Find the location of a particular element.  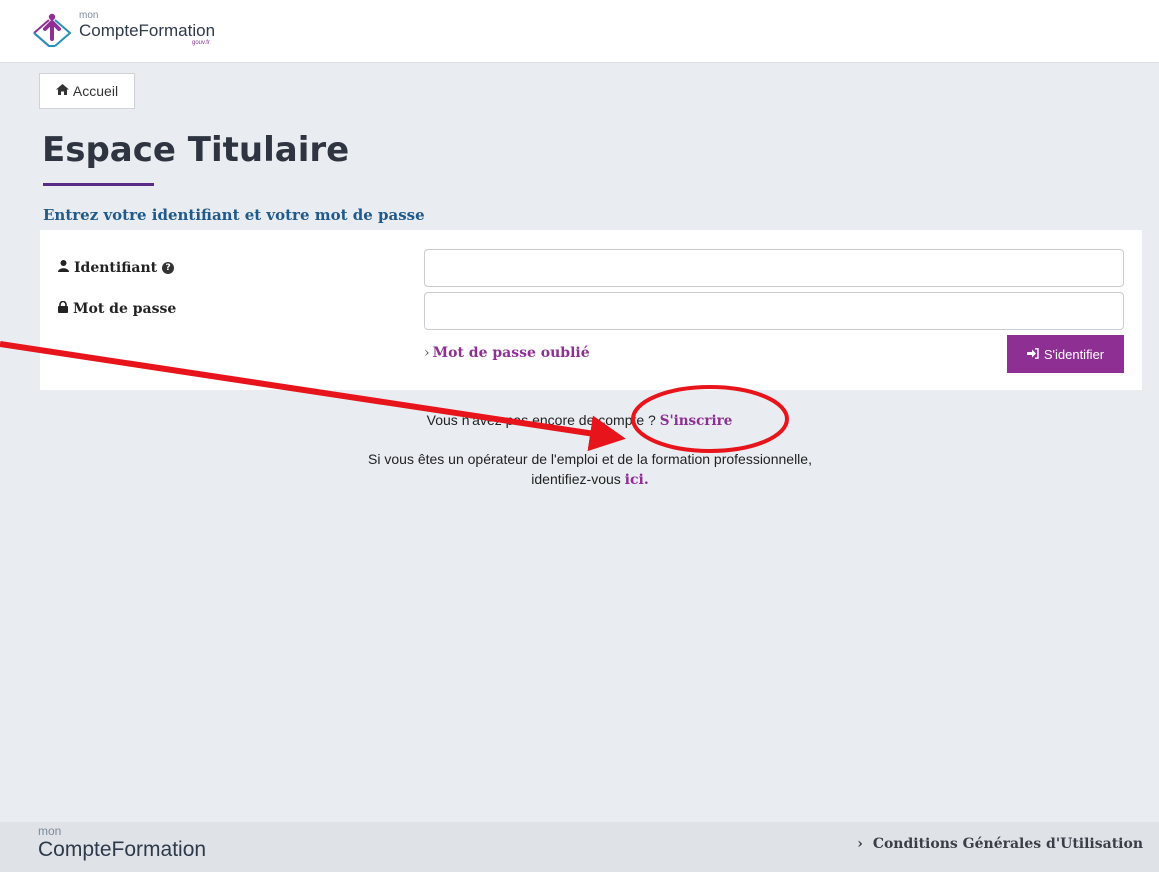

home-button: Accueil is located at coordinates (87, 91).